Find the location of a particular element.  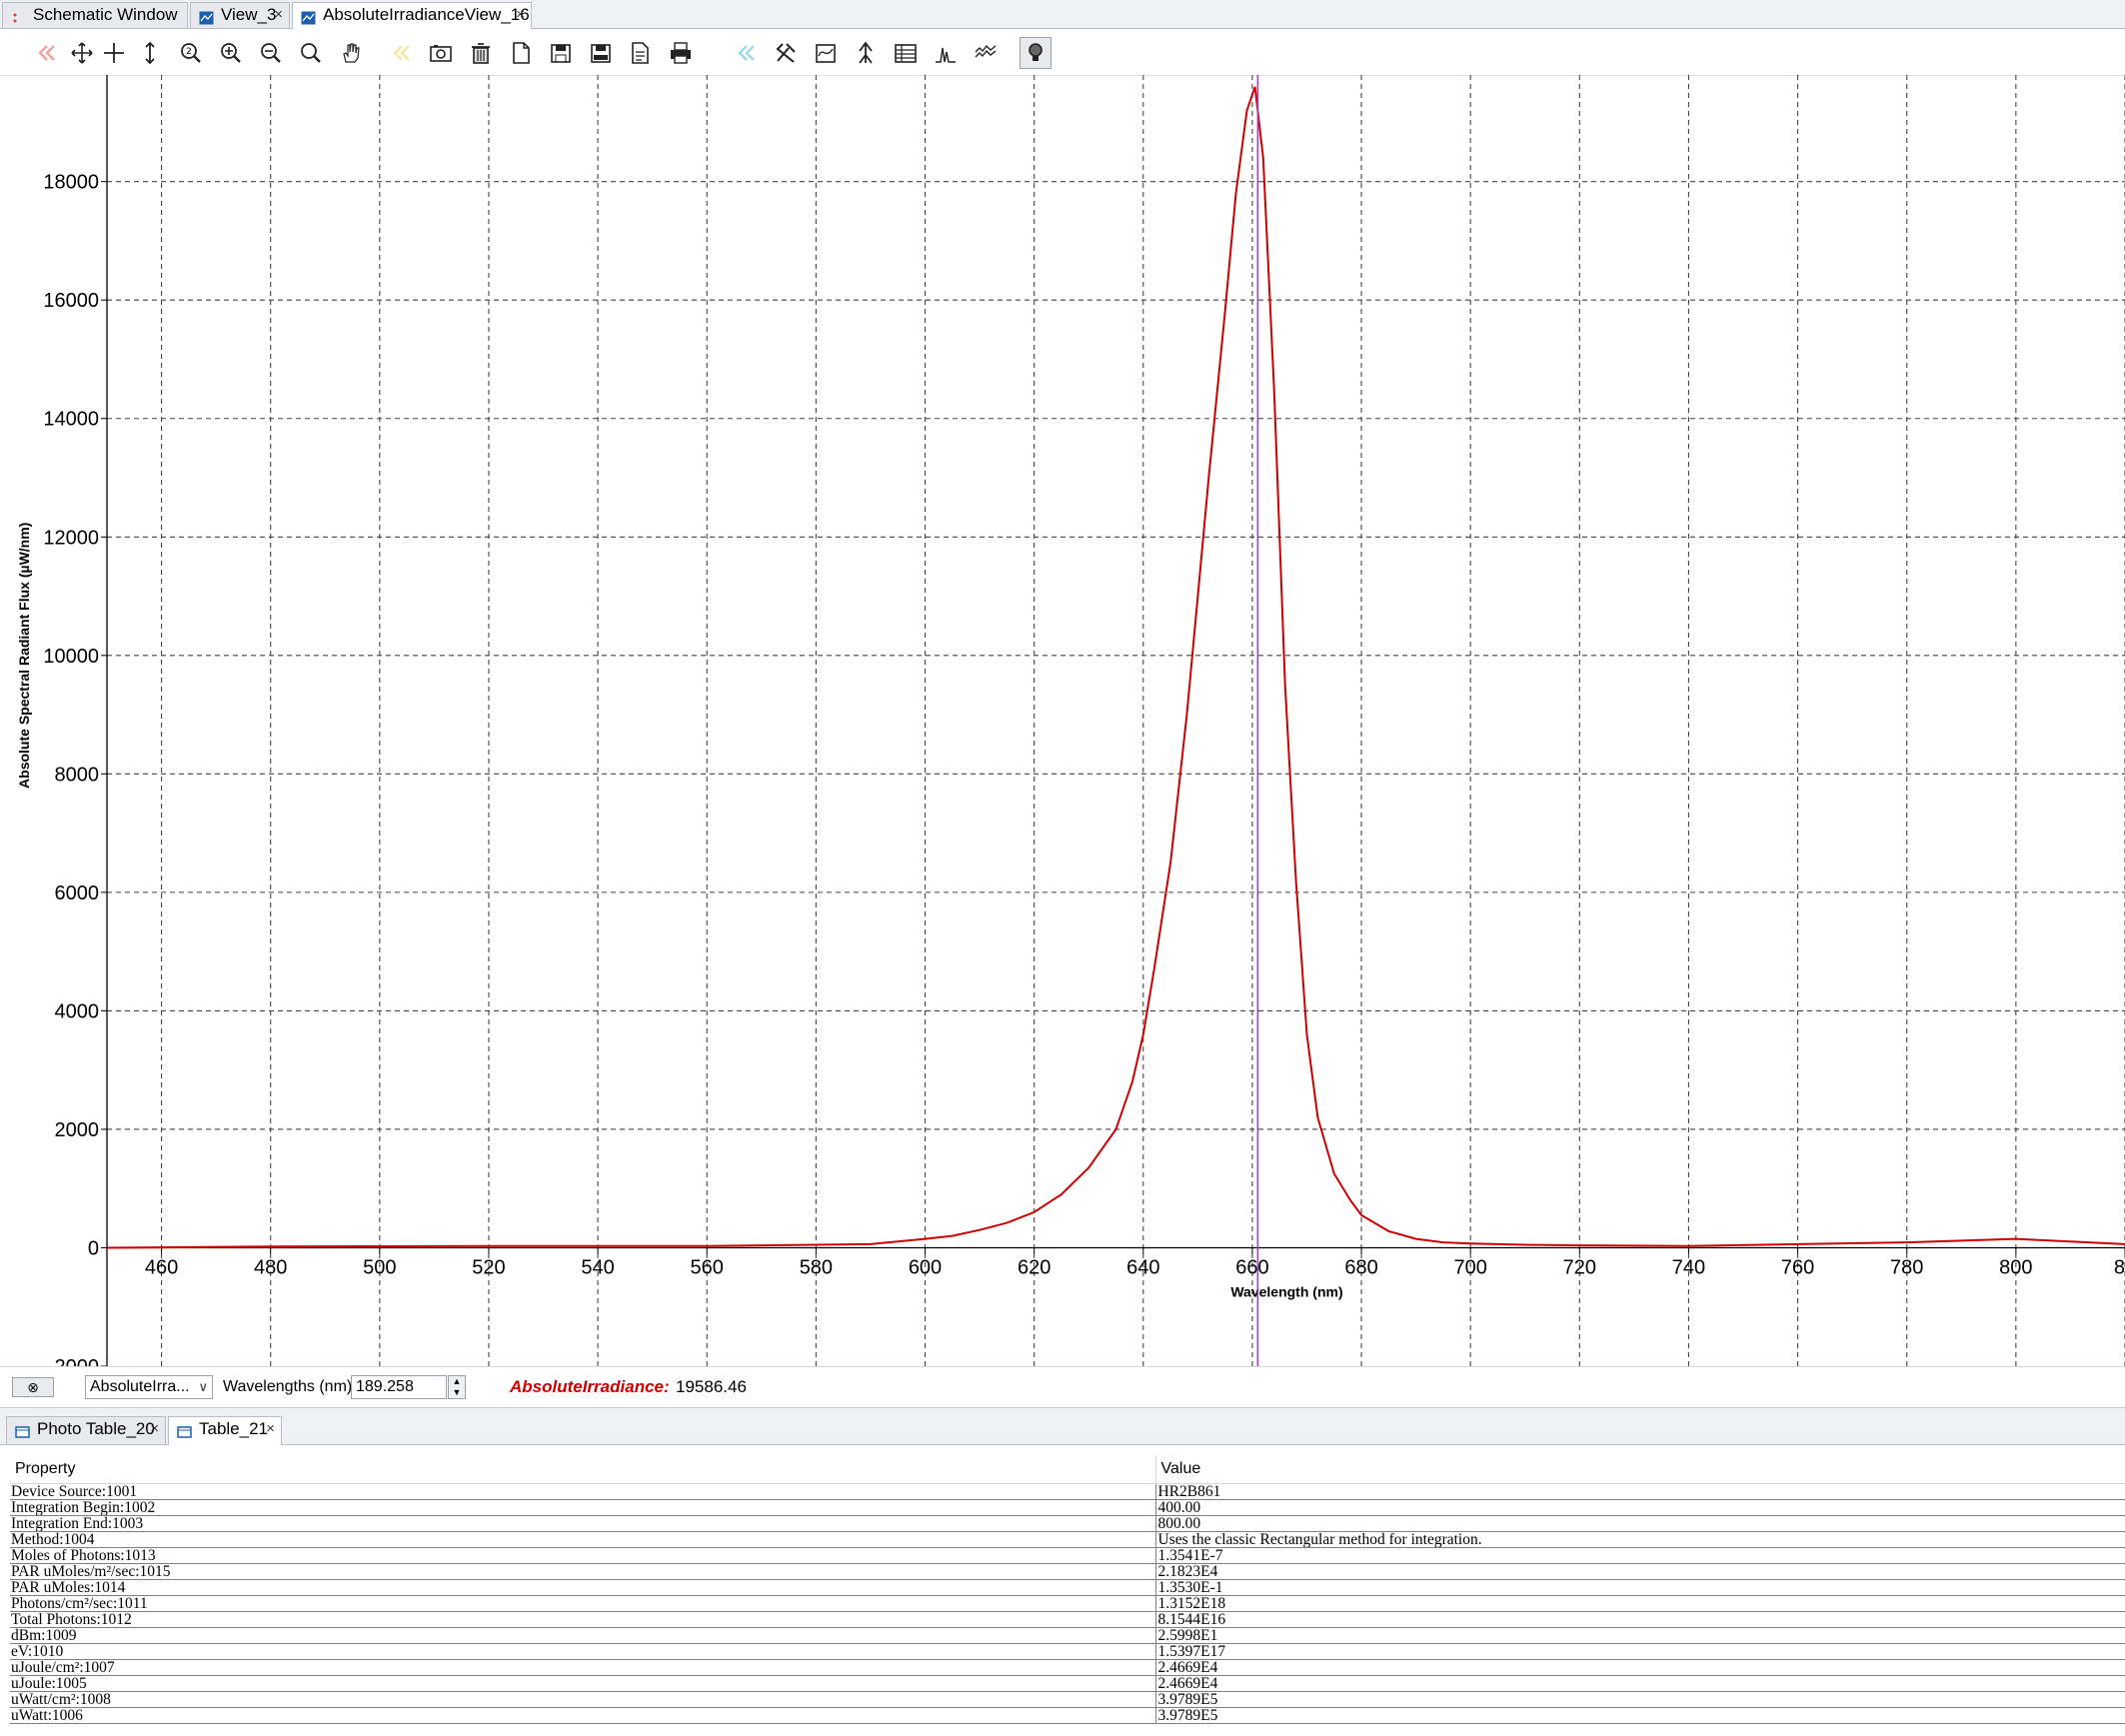

value-cell: 3.9789E5 is located at coordinates (1640, 1699).